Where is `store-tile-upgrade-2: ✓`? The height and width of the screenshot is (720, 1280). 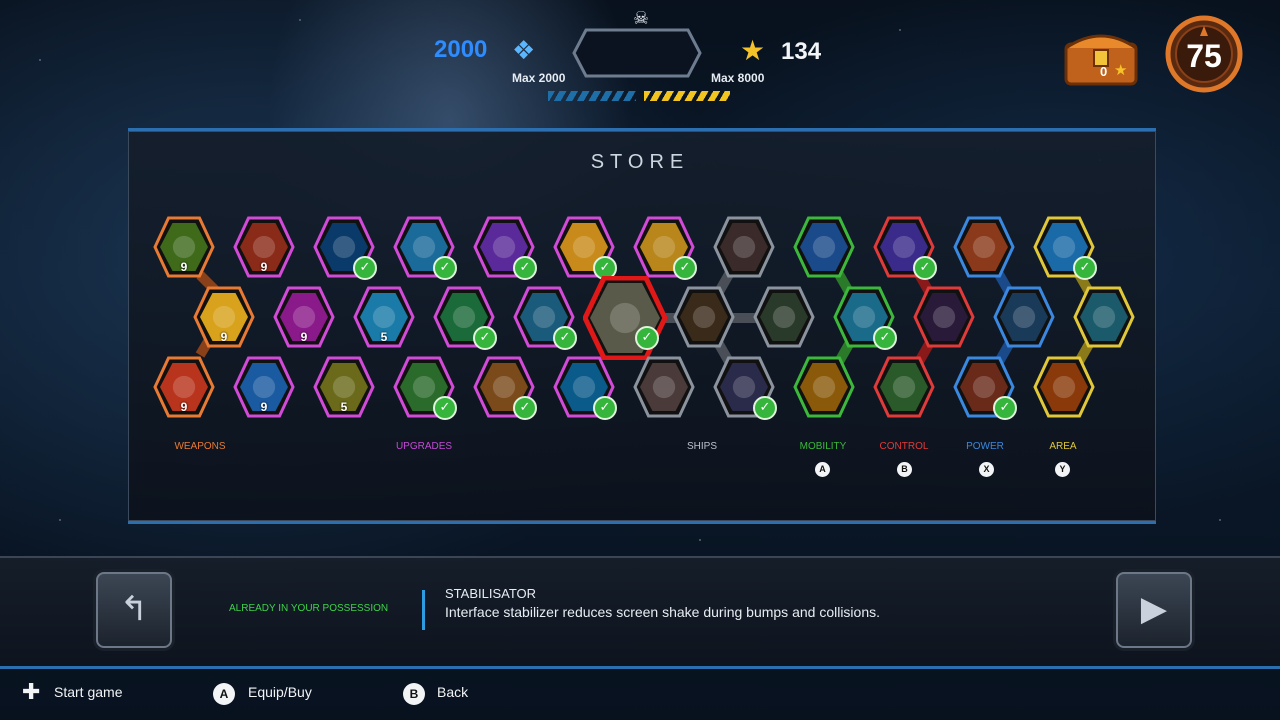
store-tile-upgrade-2: ✓ is located at coordinates (425, 248).